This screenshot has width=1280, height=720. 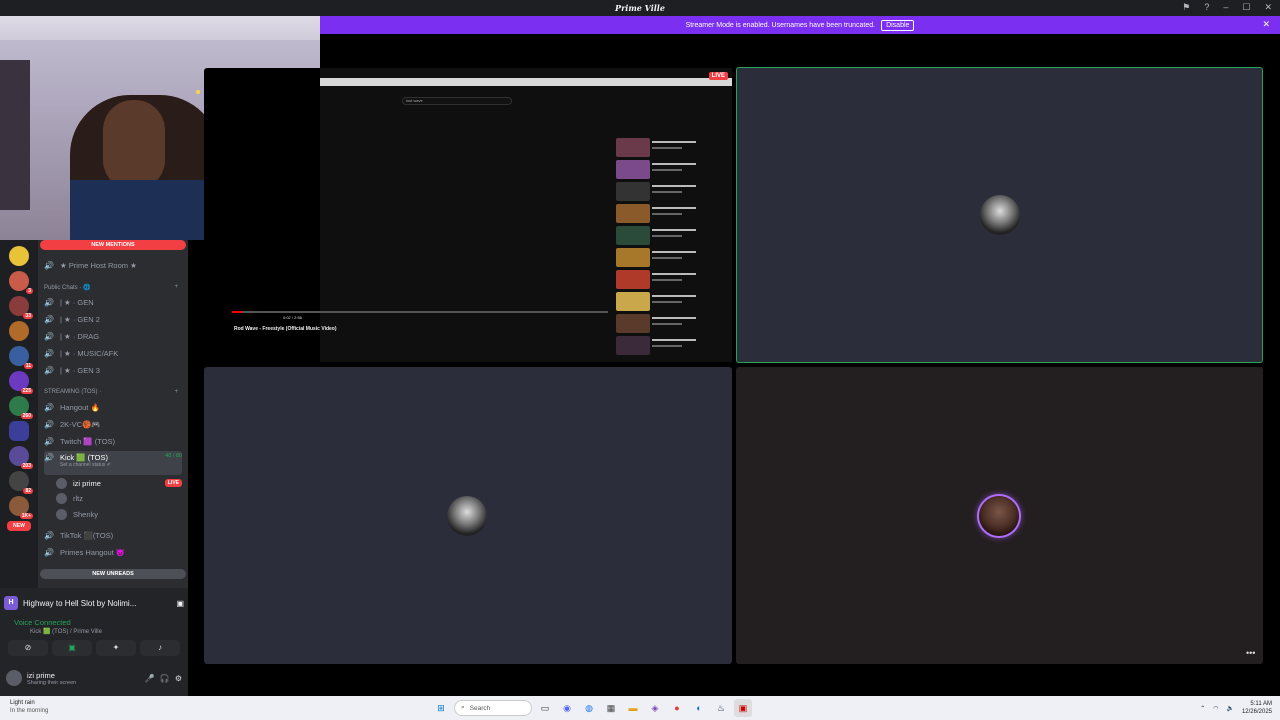 I want to click on channel-primes-hangout: 🔊 Primes Hangout 😈, so click(x=113, y=552).